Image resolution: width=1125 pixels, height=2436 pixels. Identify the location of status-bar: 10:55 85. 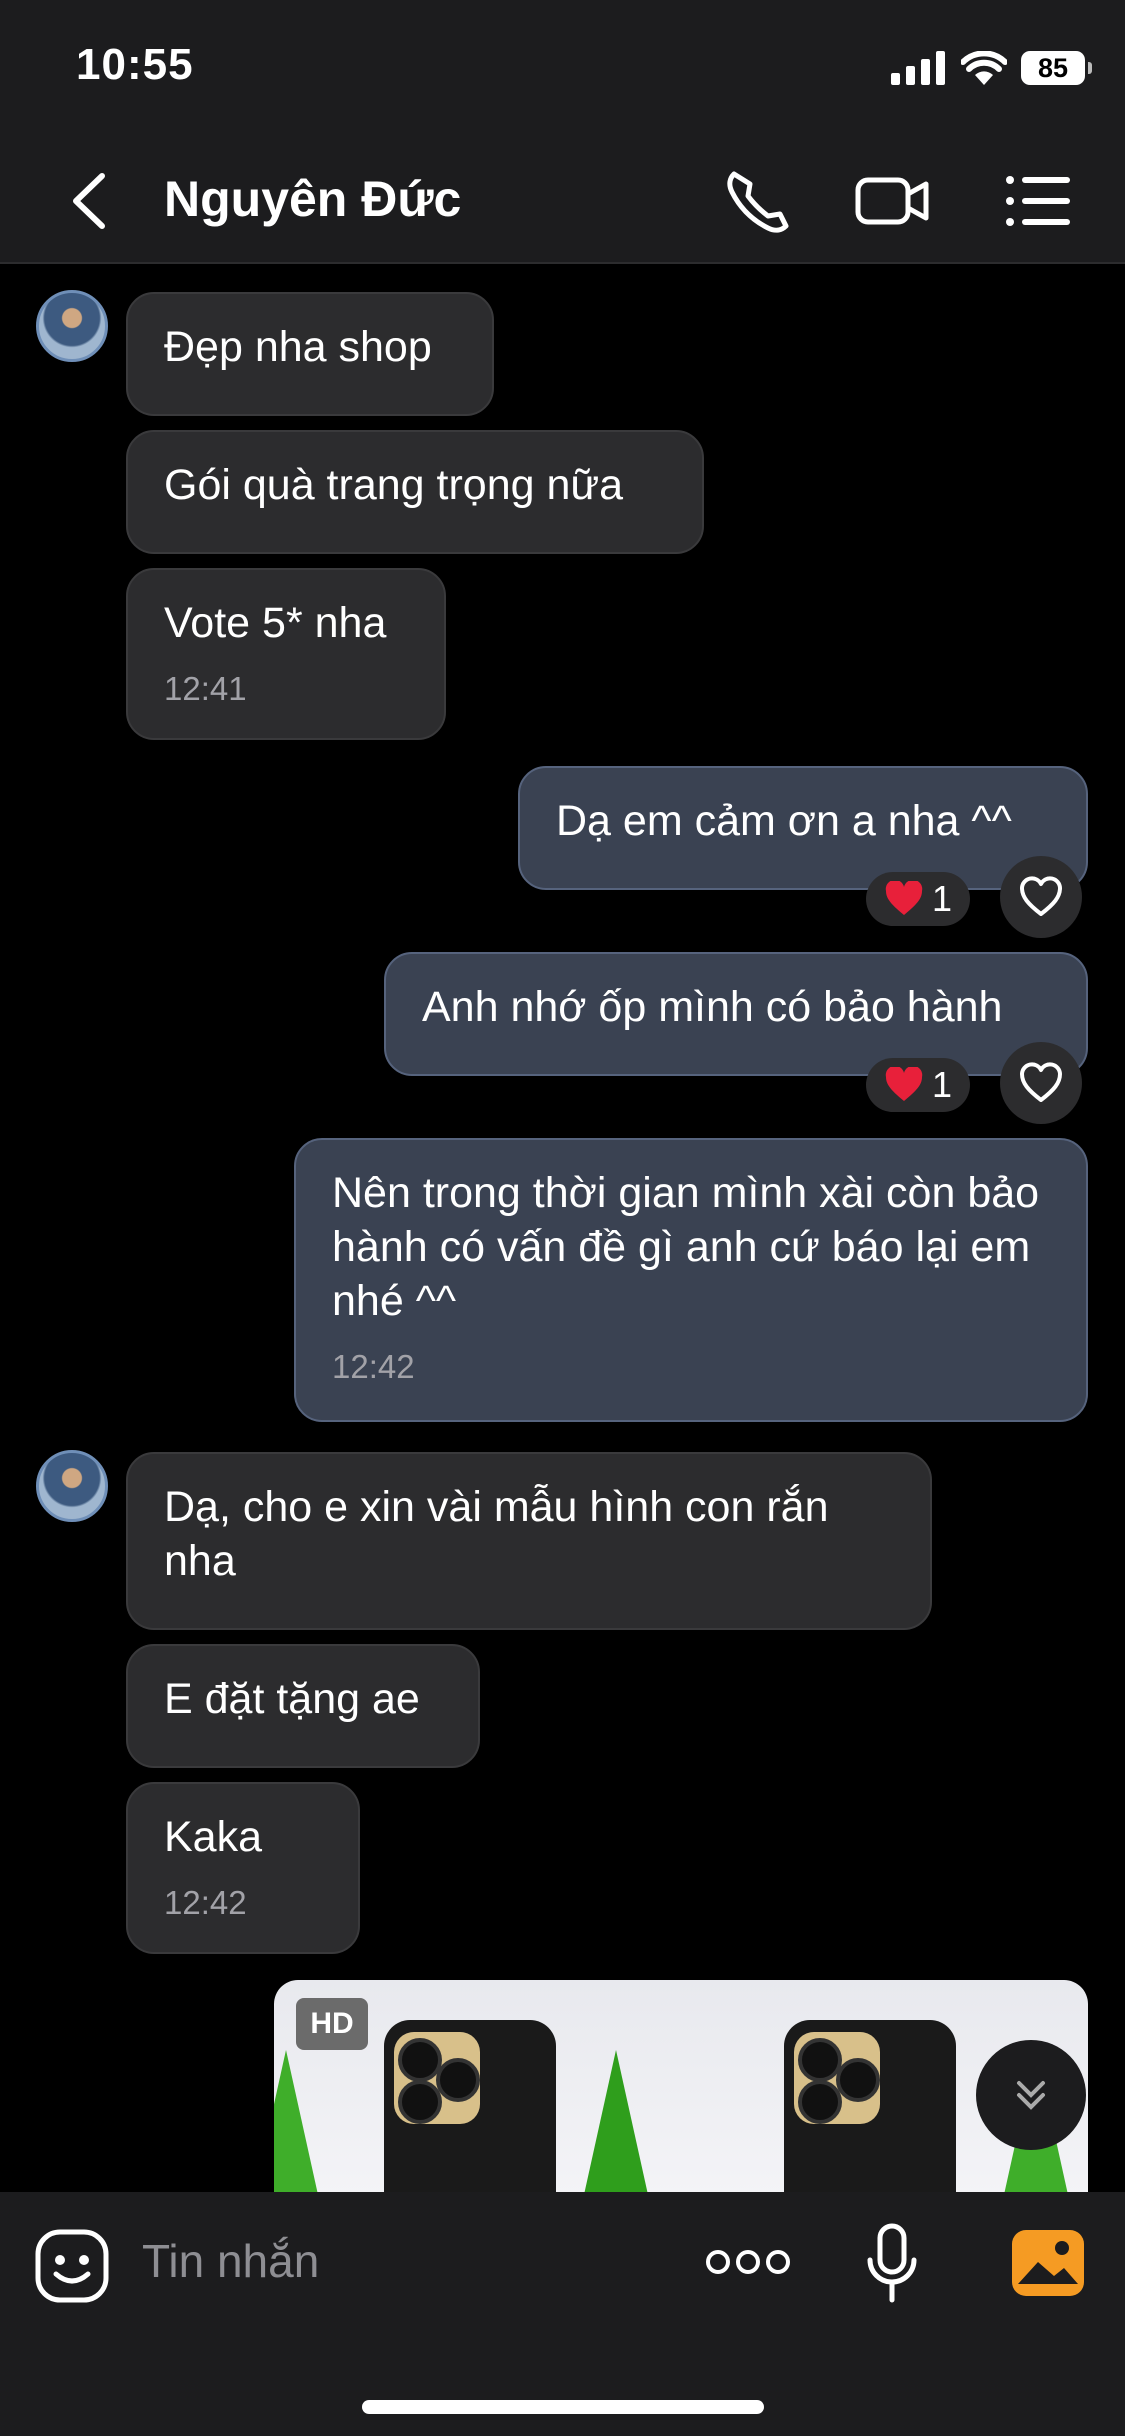
(562, 70).